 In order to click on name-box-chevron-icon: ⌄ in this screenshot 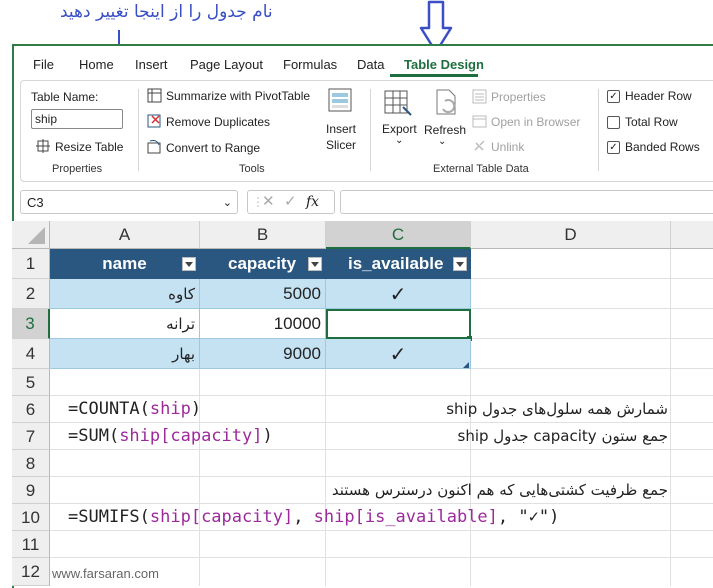, I will do `click(227, 203)`.